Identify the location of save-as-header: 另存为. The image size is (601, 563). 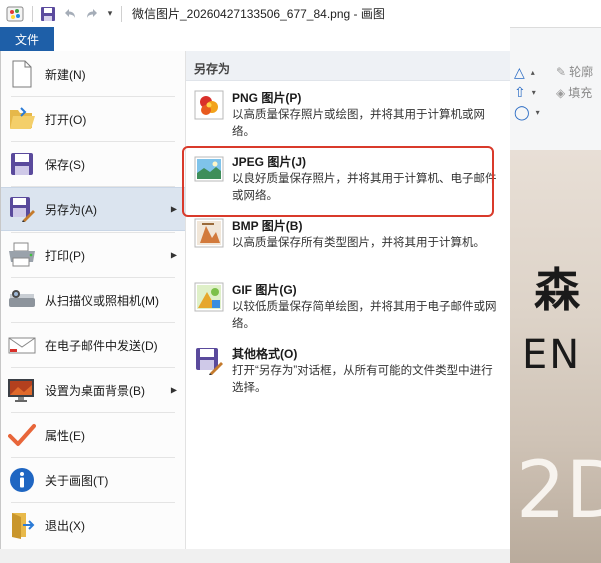
(348, 66).